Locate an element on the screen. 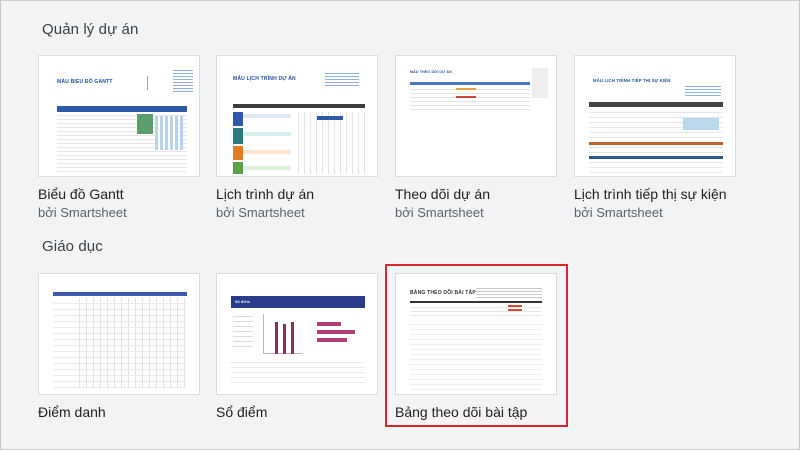 The image size is (800, 450). template-title: Lịch trình tiếp thị sự kiện is located at coordinates (650, 194).